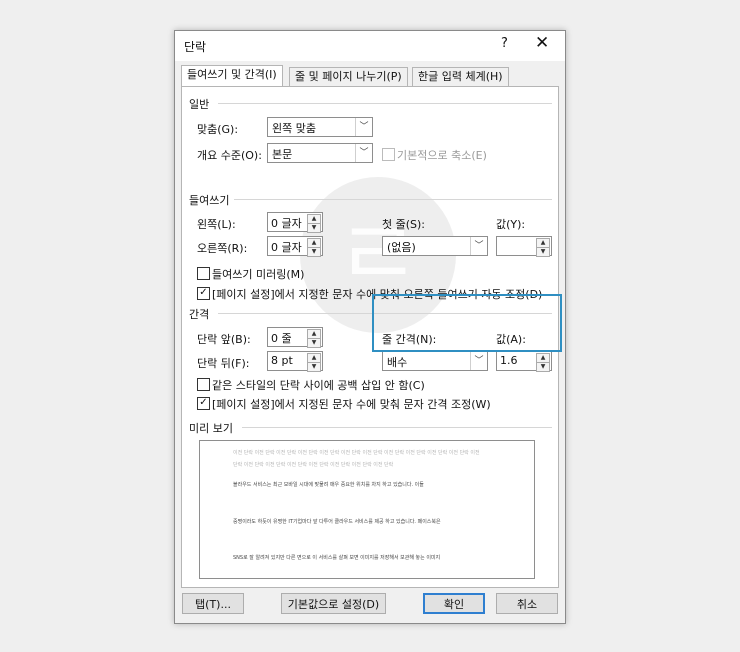 The image size is (740, 652). Describe the element at coordinates (460, 76) in the screenshot. I see `tab-asian-typography: 한글 입력 체계(H)` at that location.